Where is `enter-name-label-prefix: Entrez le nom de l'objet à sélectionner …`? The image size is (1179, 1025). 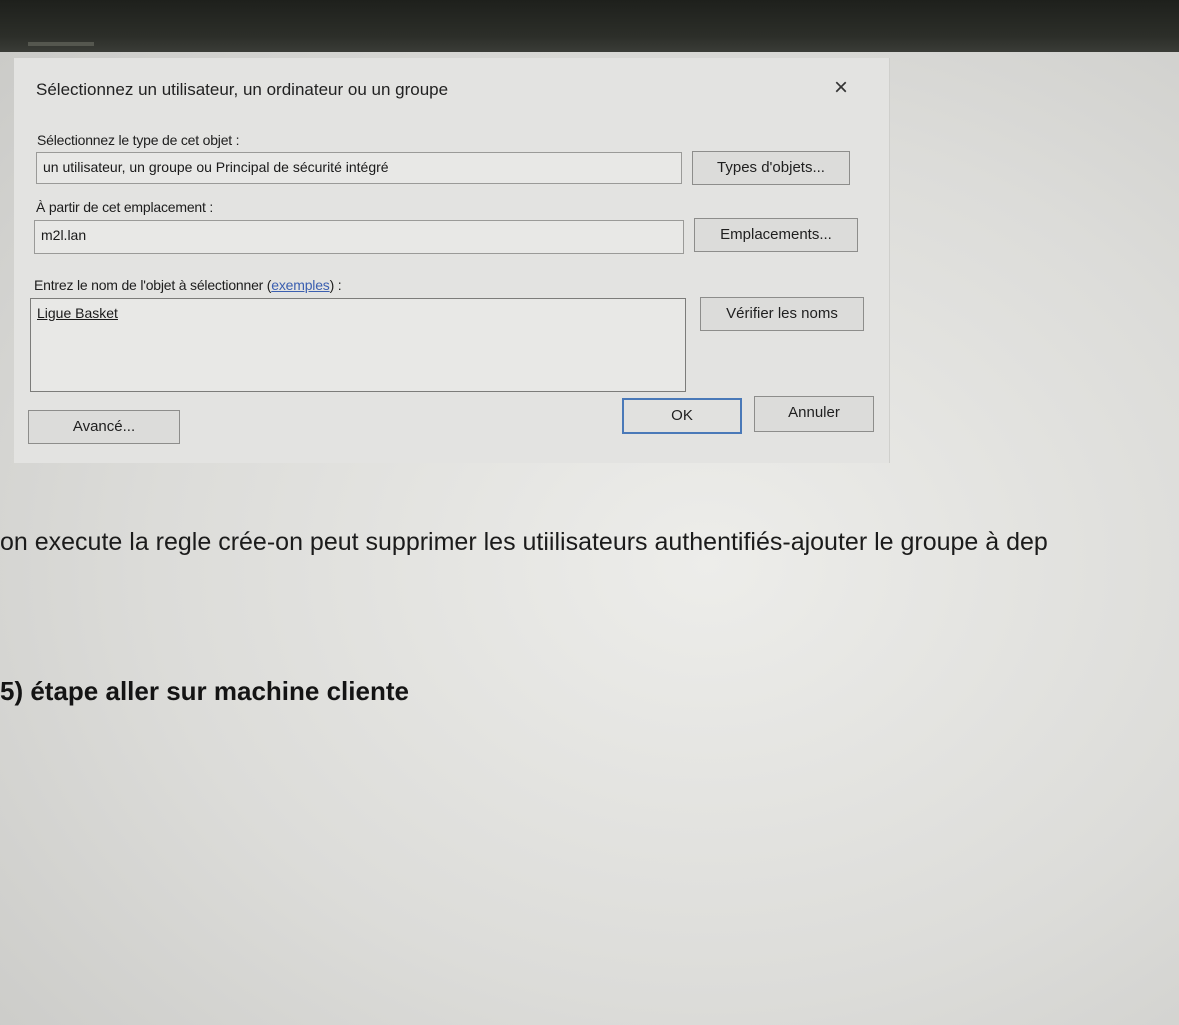 enter-name-label-prefix: Entrez le nom de l'objet à sélectionner … is located at coordinates (153, 285).